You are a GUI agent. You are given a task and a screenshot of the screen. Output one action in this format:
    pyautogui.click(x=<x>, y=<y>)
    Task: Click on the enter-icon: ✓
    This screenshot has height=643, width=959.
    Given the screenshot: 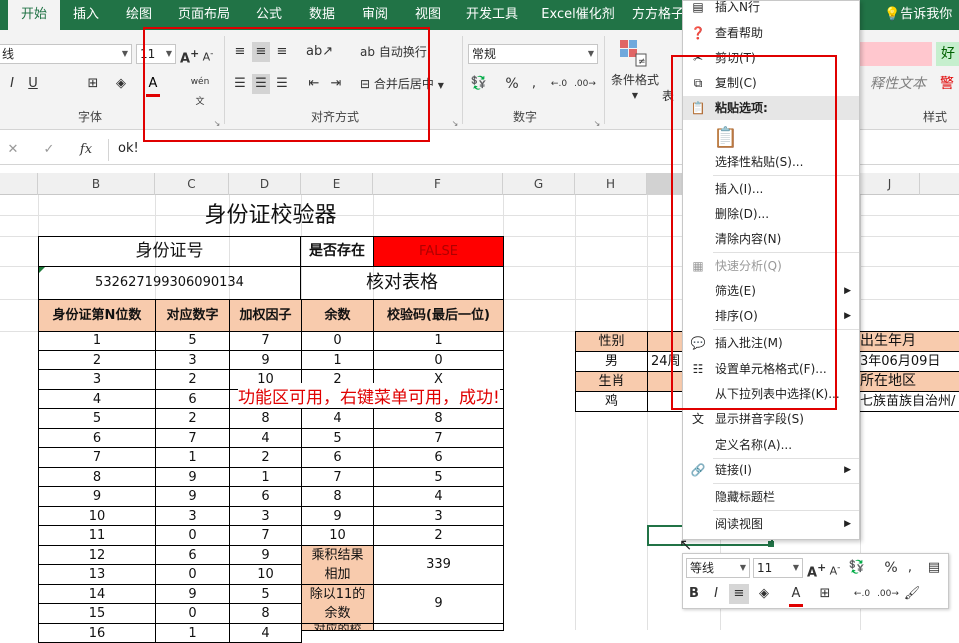 What is the action you would take?
    pyautogui.click(x=49, y=150)
    